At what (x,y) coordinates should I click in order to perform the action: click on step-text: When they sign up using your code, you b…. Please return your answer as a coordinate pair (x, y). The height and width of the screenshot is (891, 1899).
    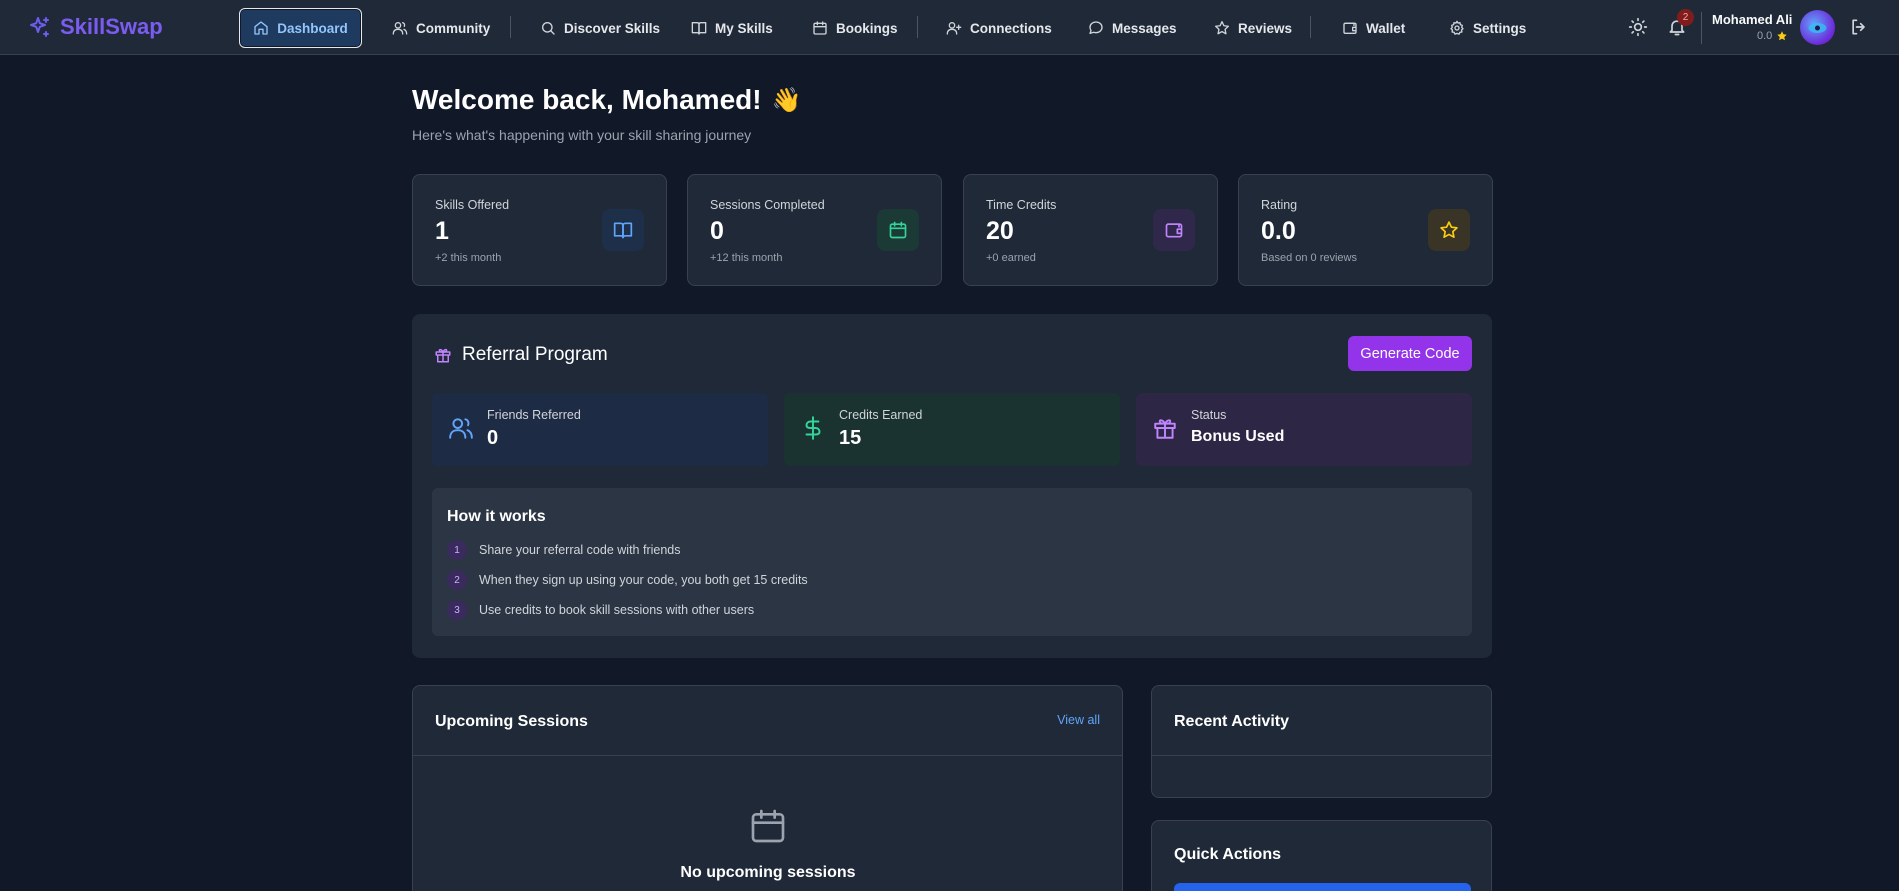
    Looking at the image, I should click on (643, 580).